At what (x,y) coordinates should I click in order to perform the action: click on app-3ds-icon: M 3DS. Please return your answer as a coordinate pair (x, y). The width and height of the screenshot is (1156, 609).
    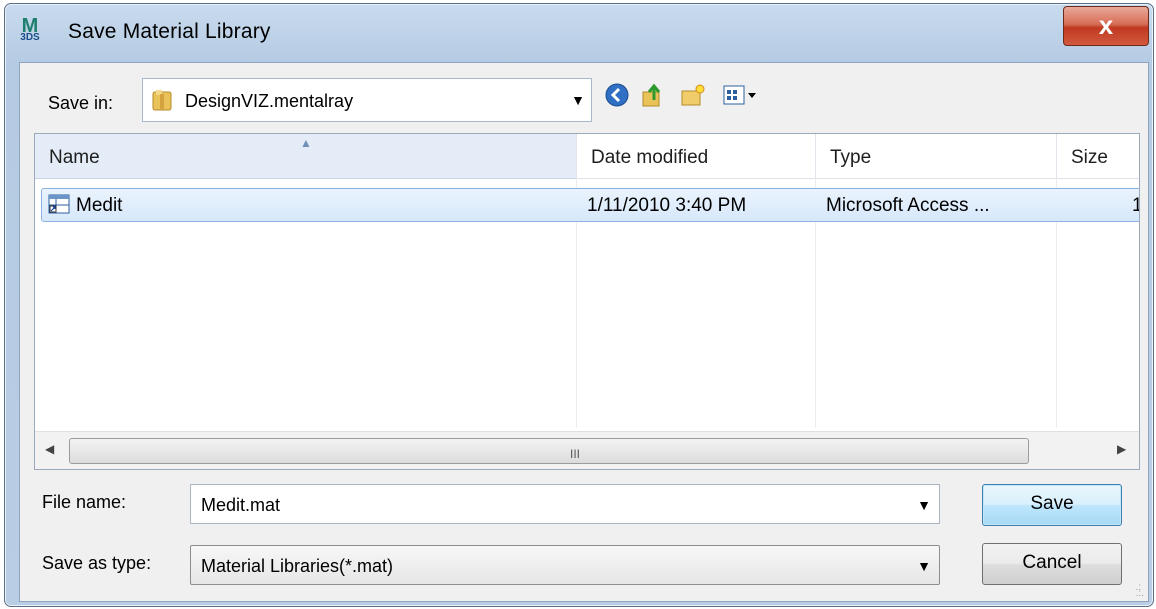
    Looking at the image, I should click on (30, 29).